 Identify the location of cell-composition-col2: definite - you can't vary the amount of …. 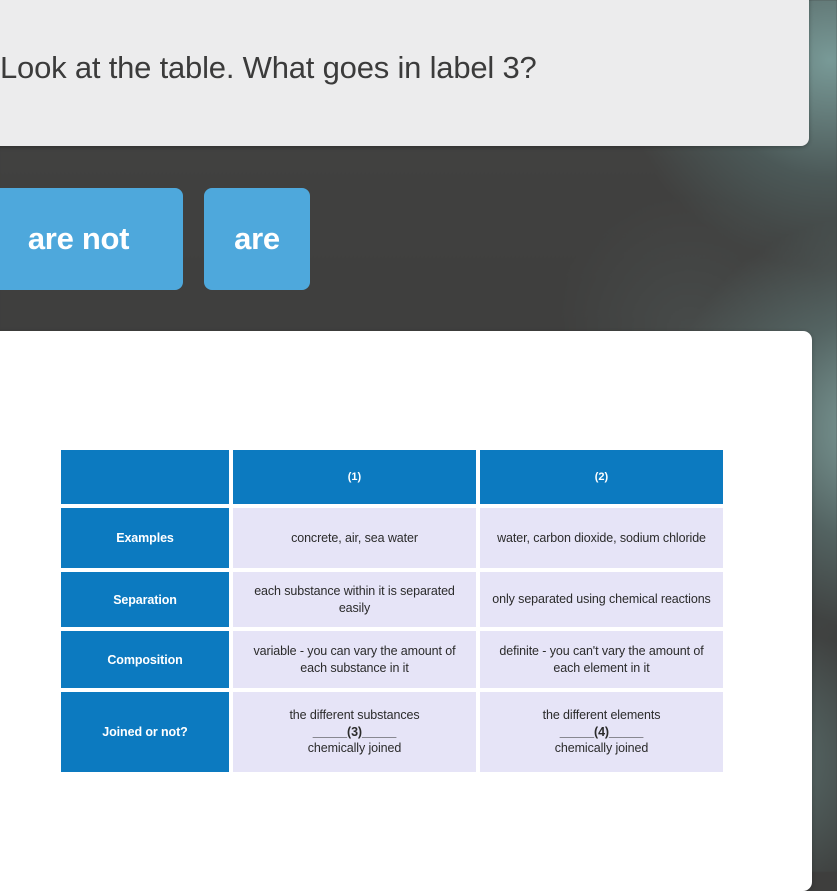
(601, 659).